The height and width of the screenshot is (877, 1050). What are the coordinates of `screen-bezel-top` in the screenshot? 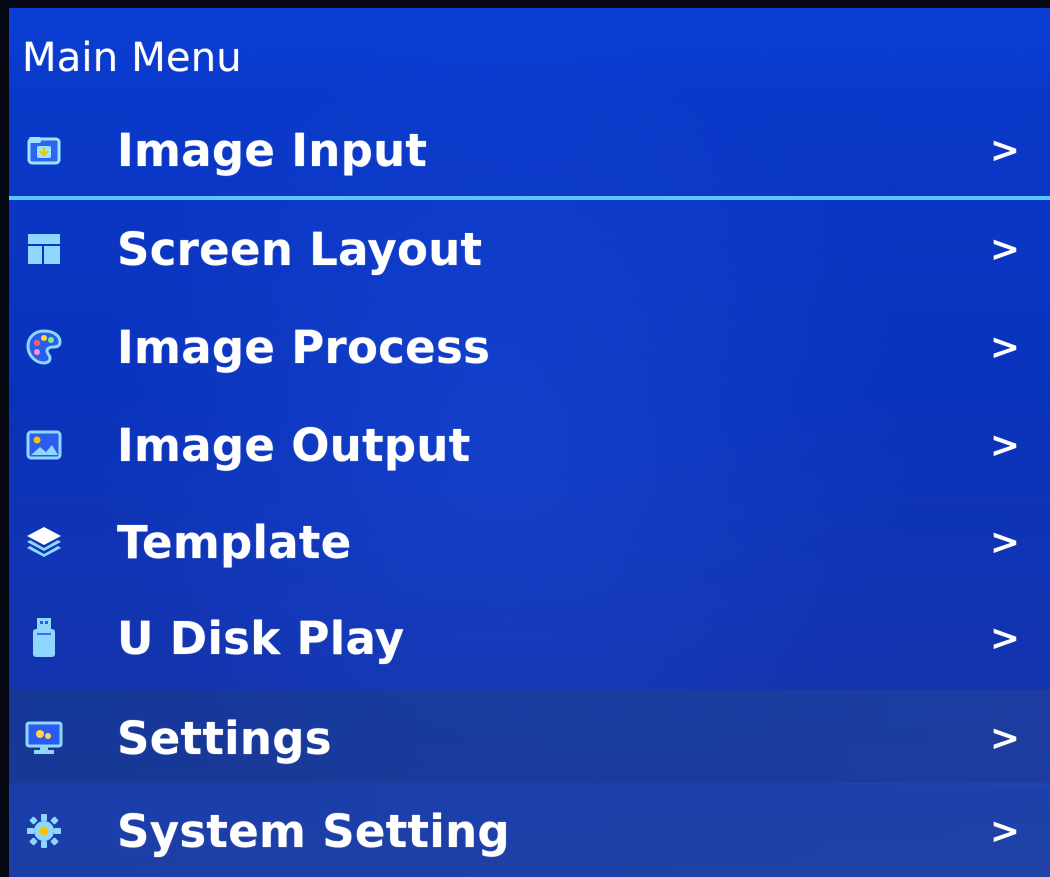 It's located at (525, 4).